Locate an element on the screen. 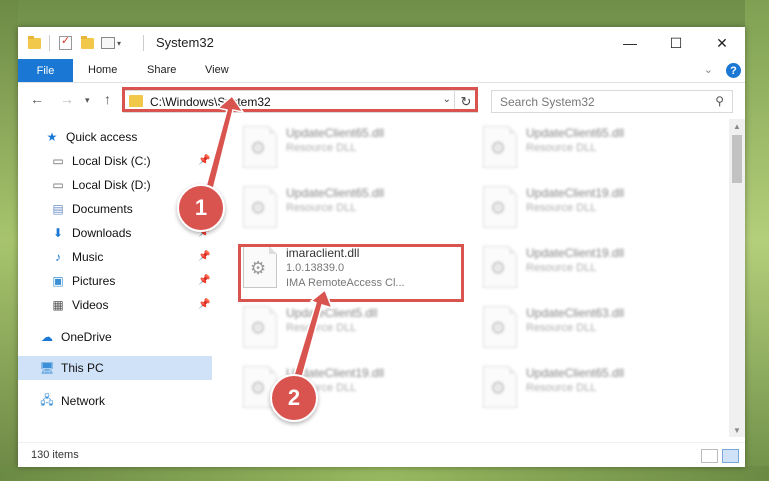 Image resolution: width=769 pixels, height=481 pixels. music-icon: ♪ is located at coordinates (58, 257).